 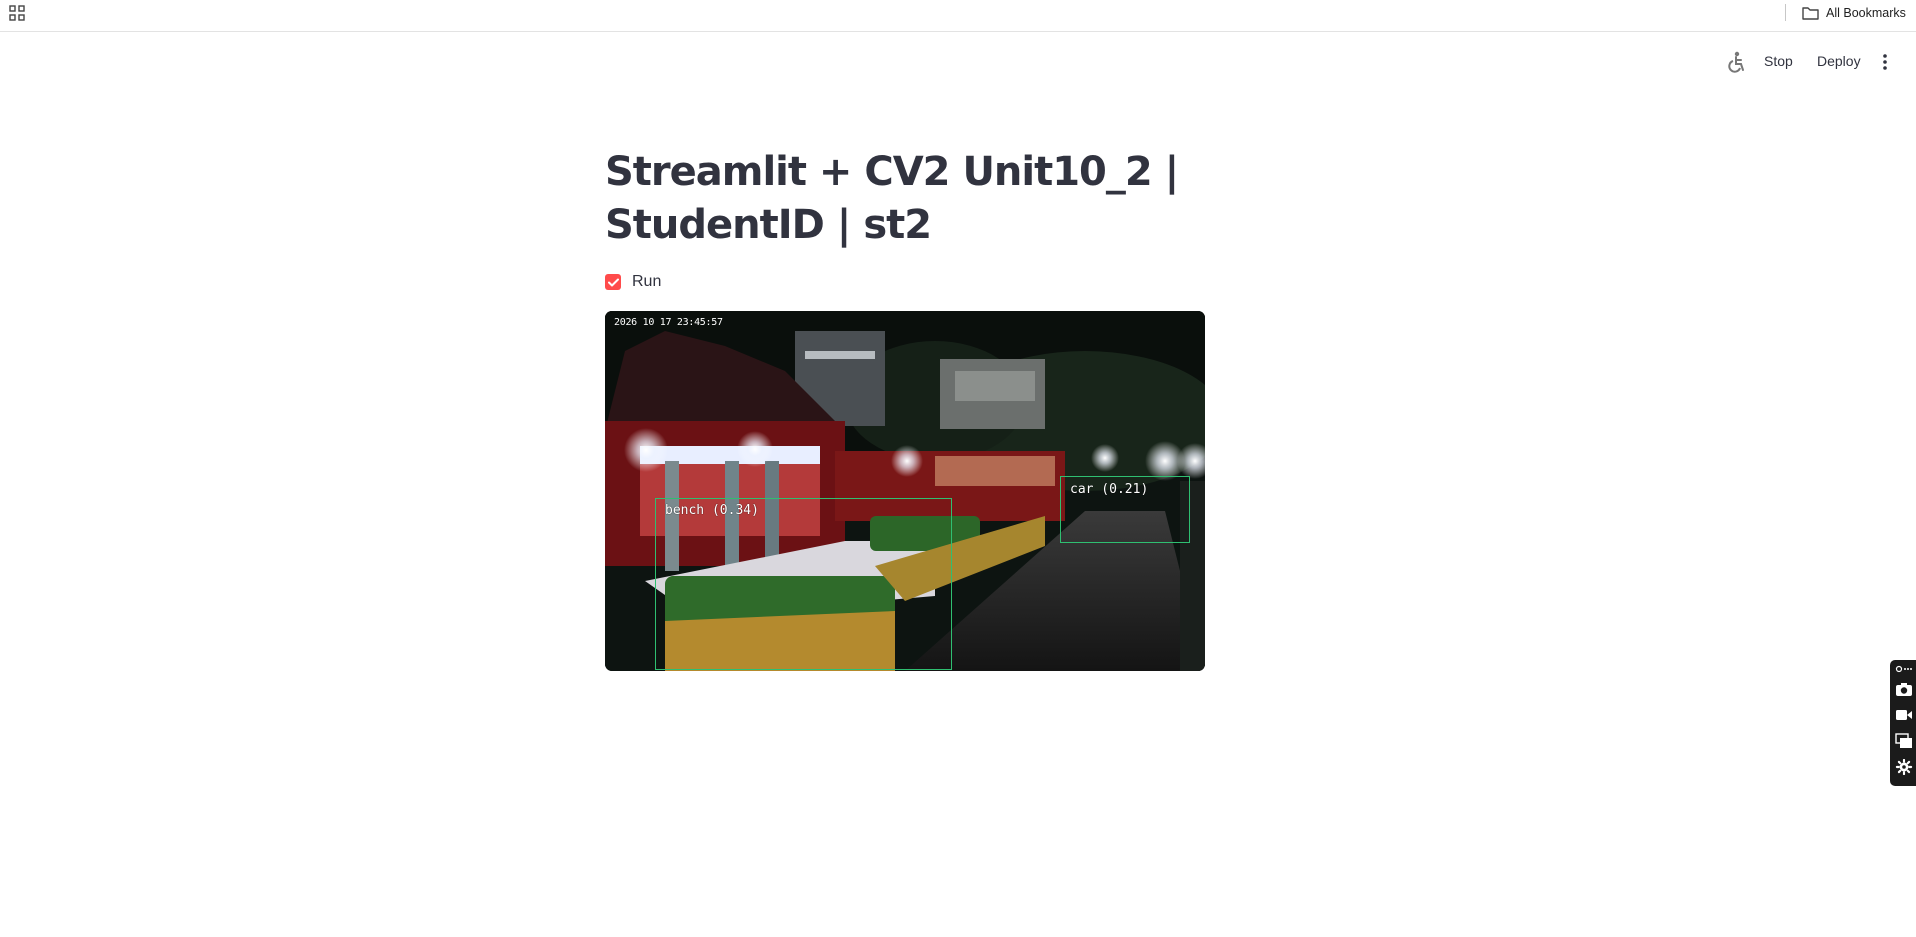 I want to click on camera-icon, so click(x=1904, y=689).